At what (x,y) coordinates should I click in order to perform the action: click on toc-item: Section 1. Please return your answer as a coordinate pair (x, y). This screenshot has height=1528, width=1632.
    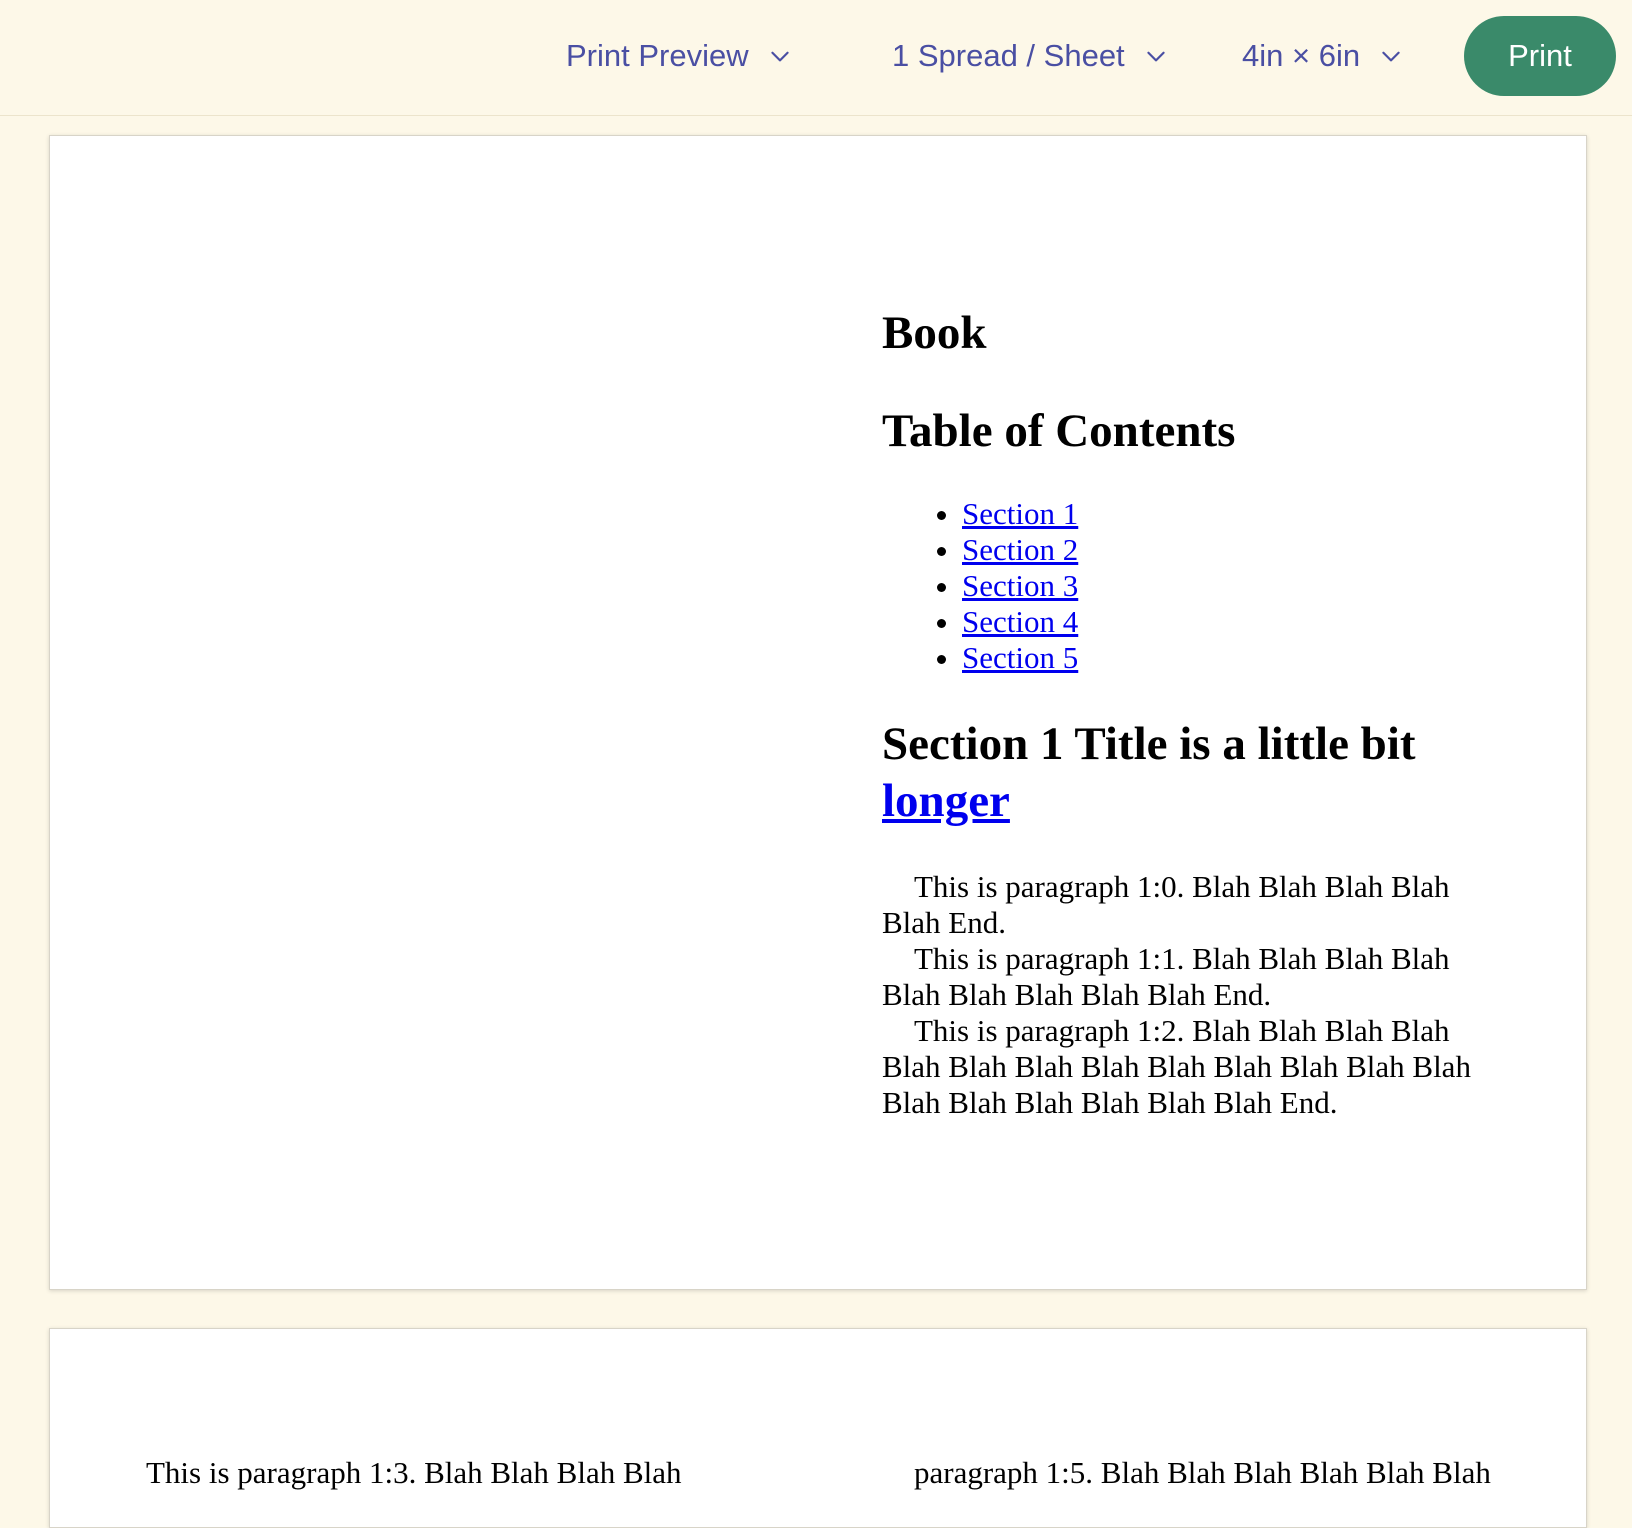
    Looking at the image, I should click on (1020, 514).